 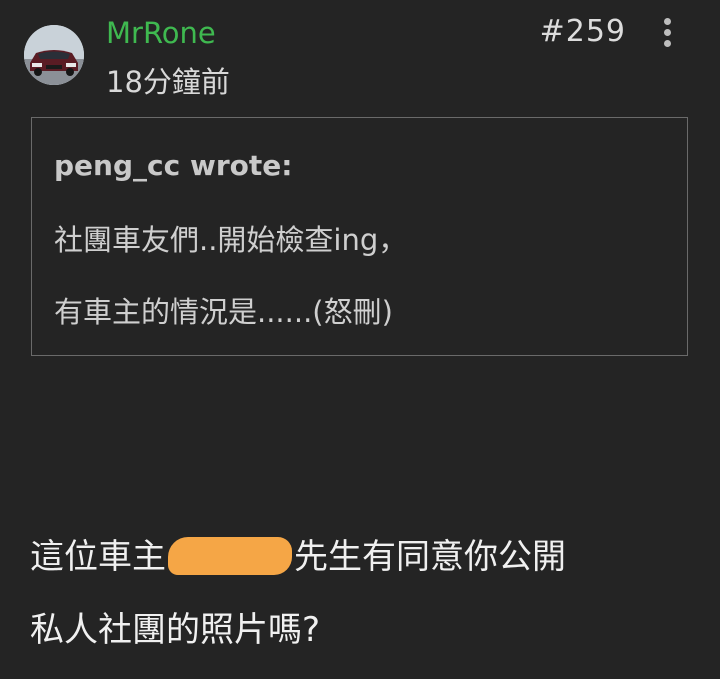 I want to click on car-avatar-image, so click(x=54, y=55).